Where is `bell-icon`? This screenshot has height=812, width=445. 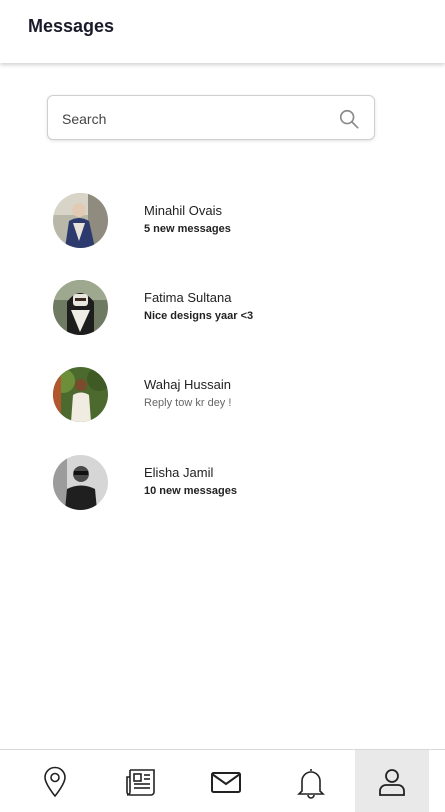
bell-icon is located at coordinates (311, 783).